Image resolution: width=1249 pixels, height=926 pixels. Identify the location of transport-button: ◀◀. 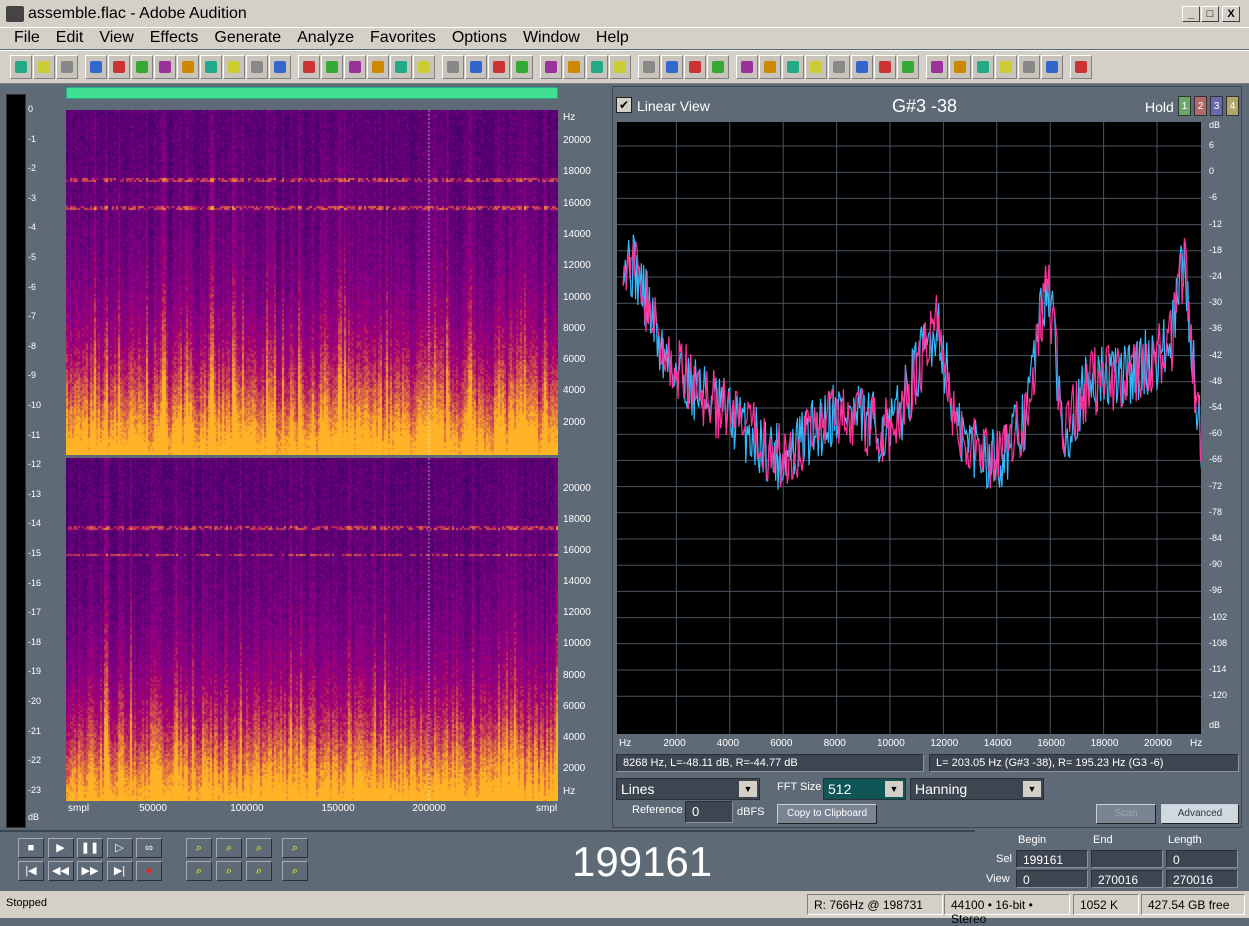
(60, 871).